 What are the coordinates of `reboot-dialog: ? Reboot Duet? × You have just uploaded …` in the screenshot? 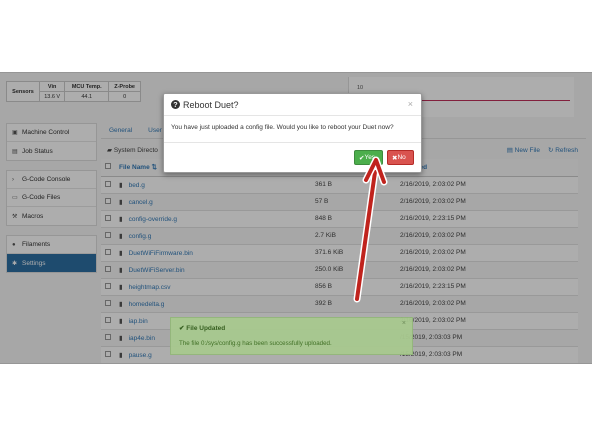 It's located at (292, 133).